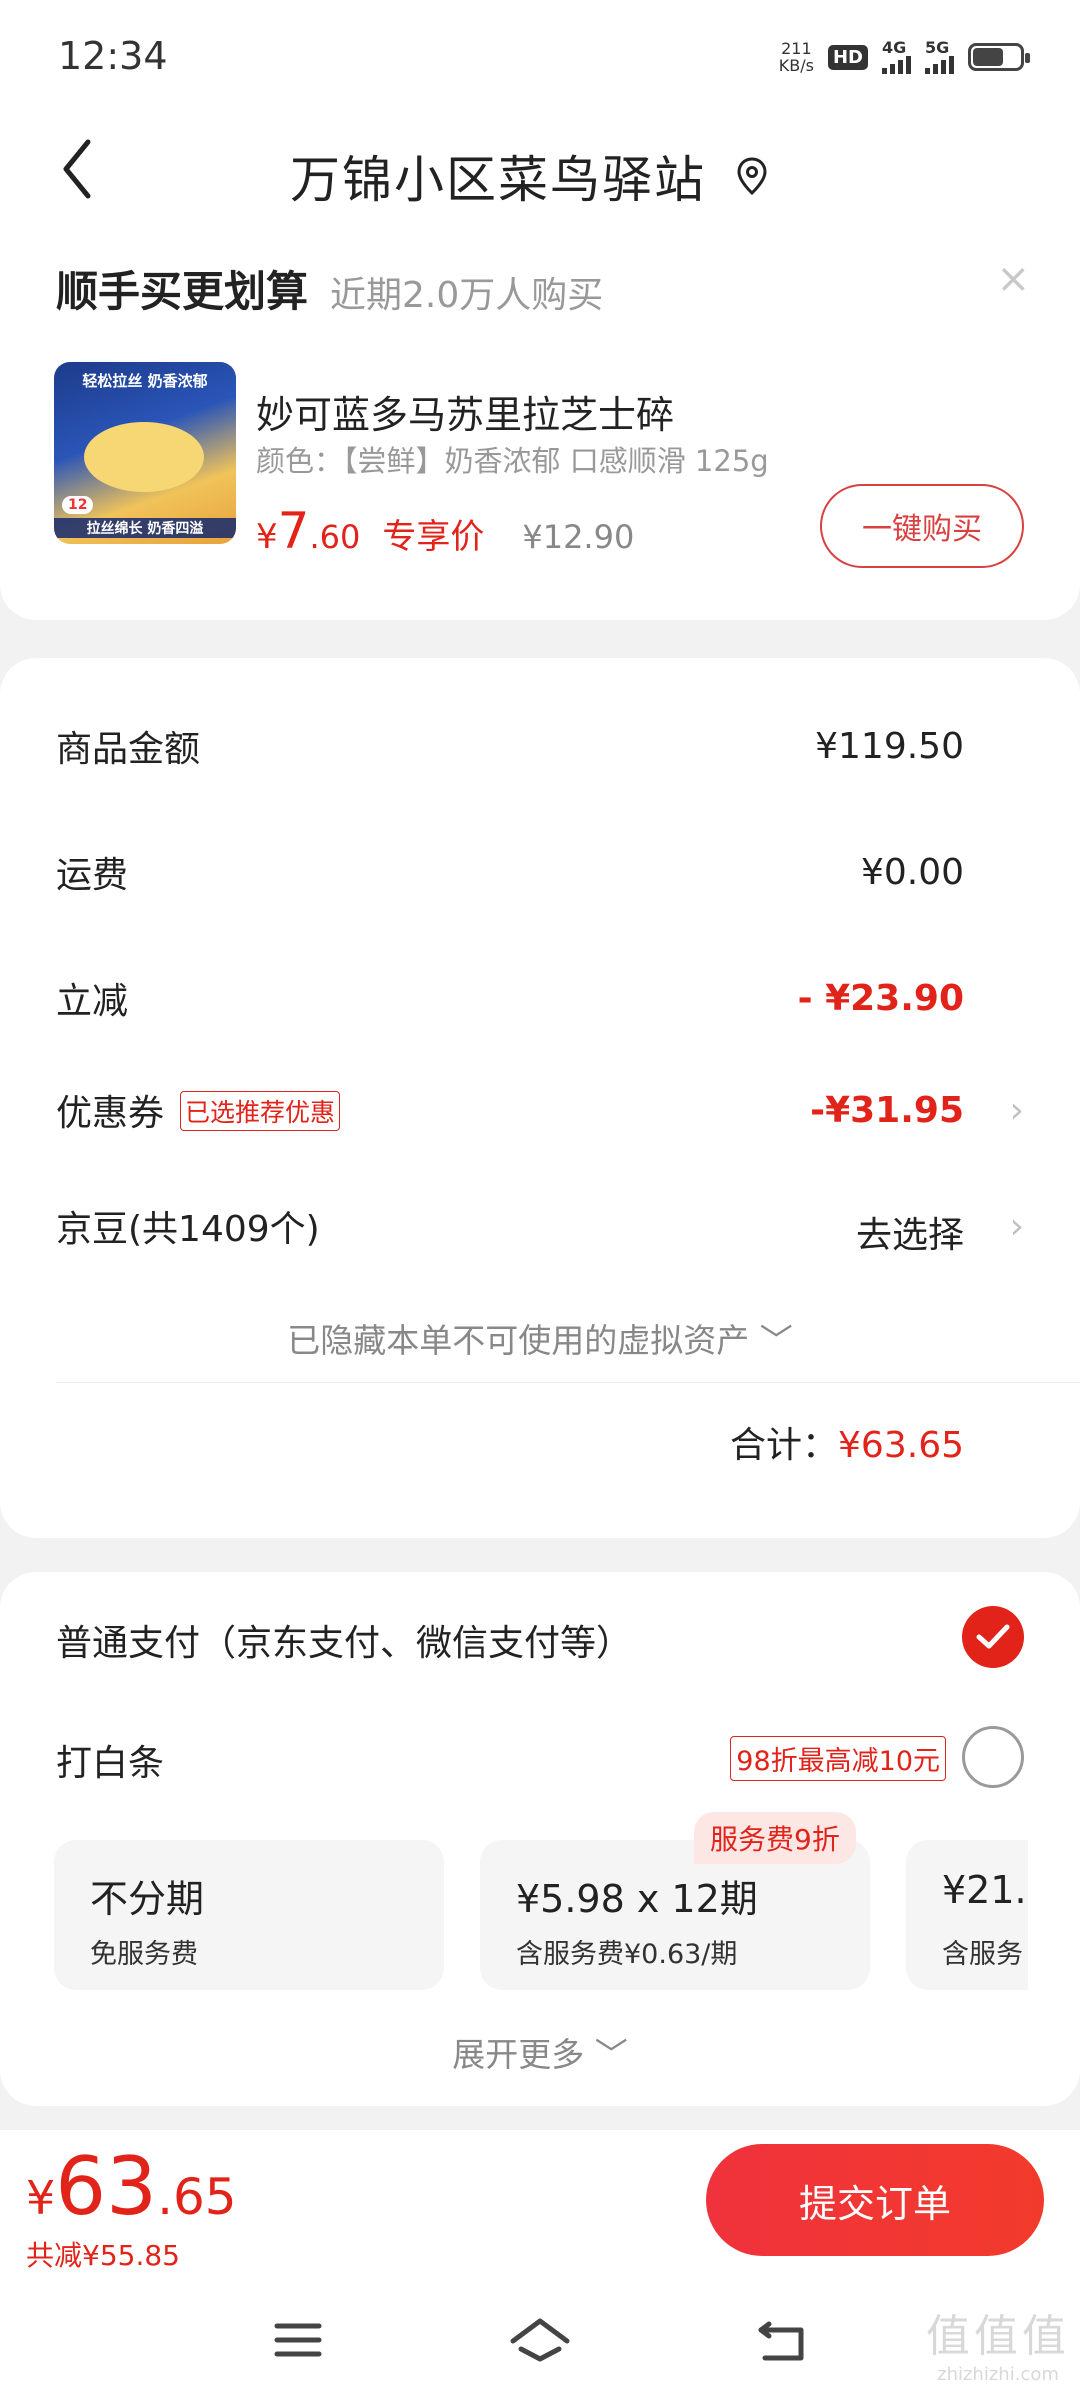  Describe the element at coordinates (113, 56) in the screenshot. I see `status-time: 12:34` at that location.